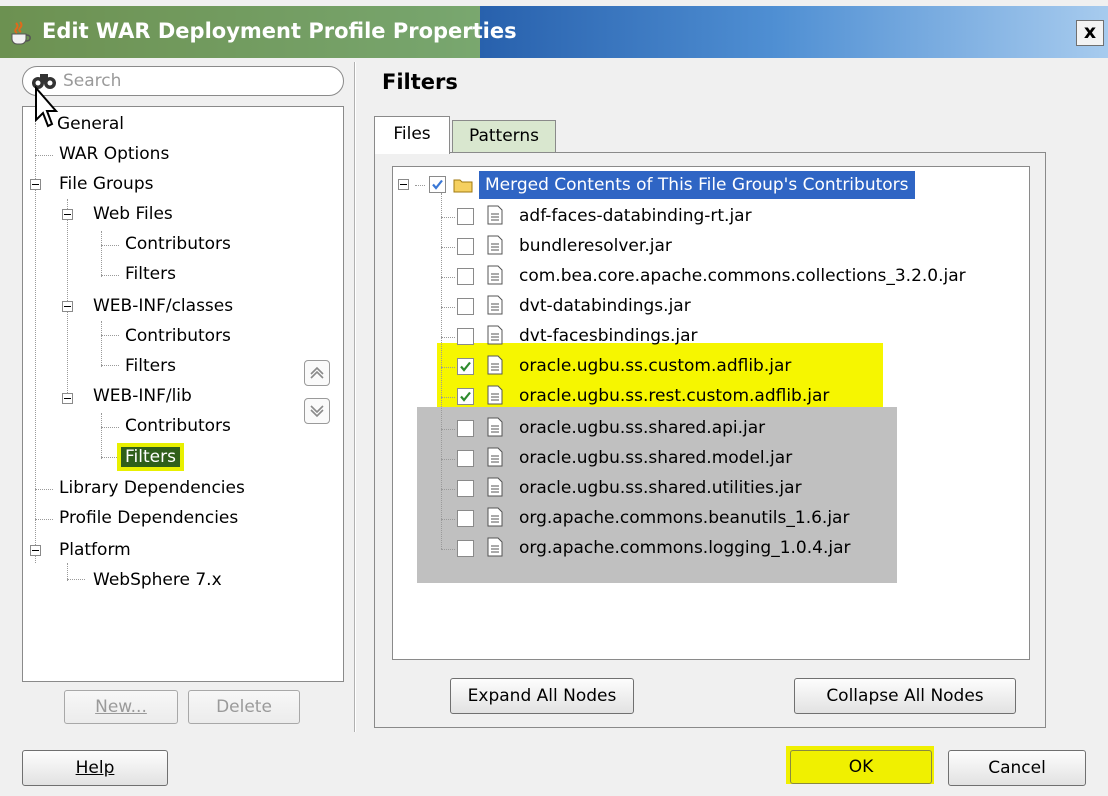 The width and height of the screenshot is (1108, 796). I want to click on mouse-cursor-icon, so click(47, 107).